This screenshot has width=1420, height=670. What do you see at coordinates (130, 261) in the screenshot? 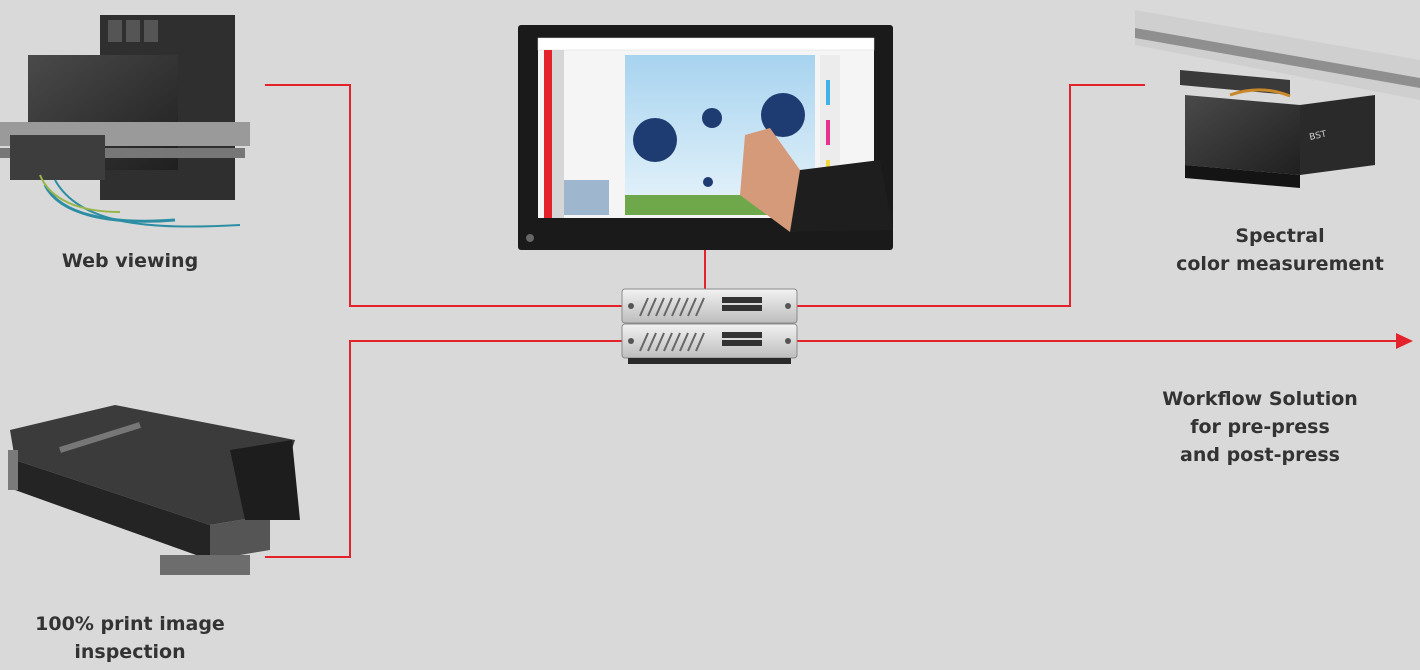
I see `label-web-viewing: Web viewing` at bounding box center [130, 261].